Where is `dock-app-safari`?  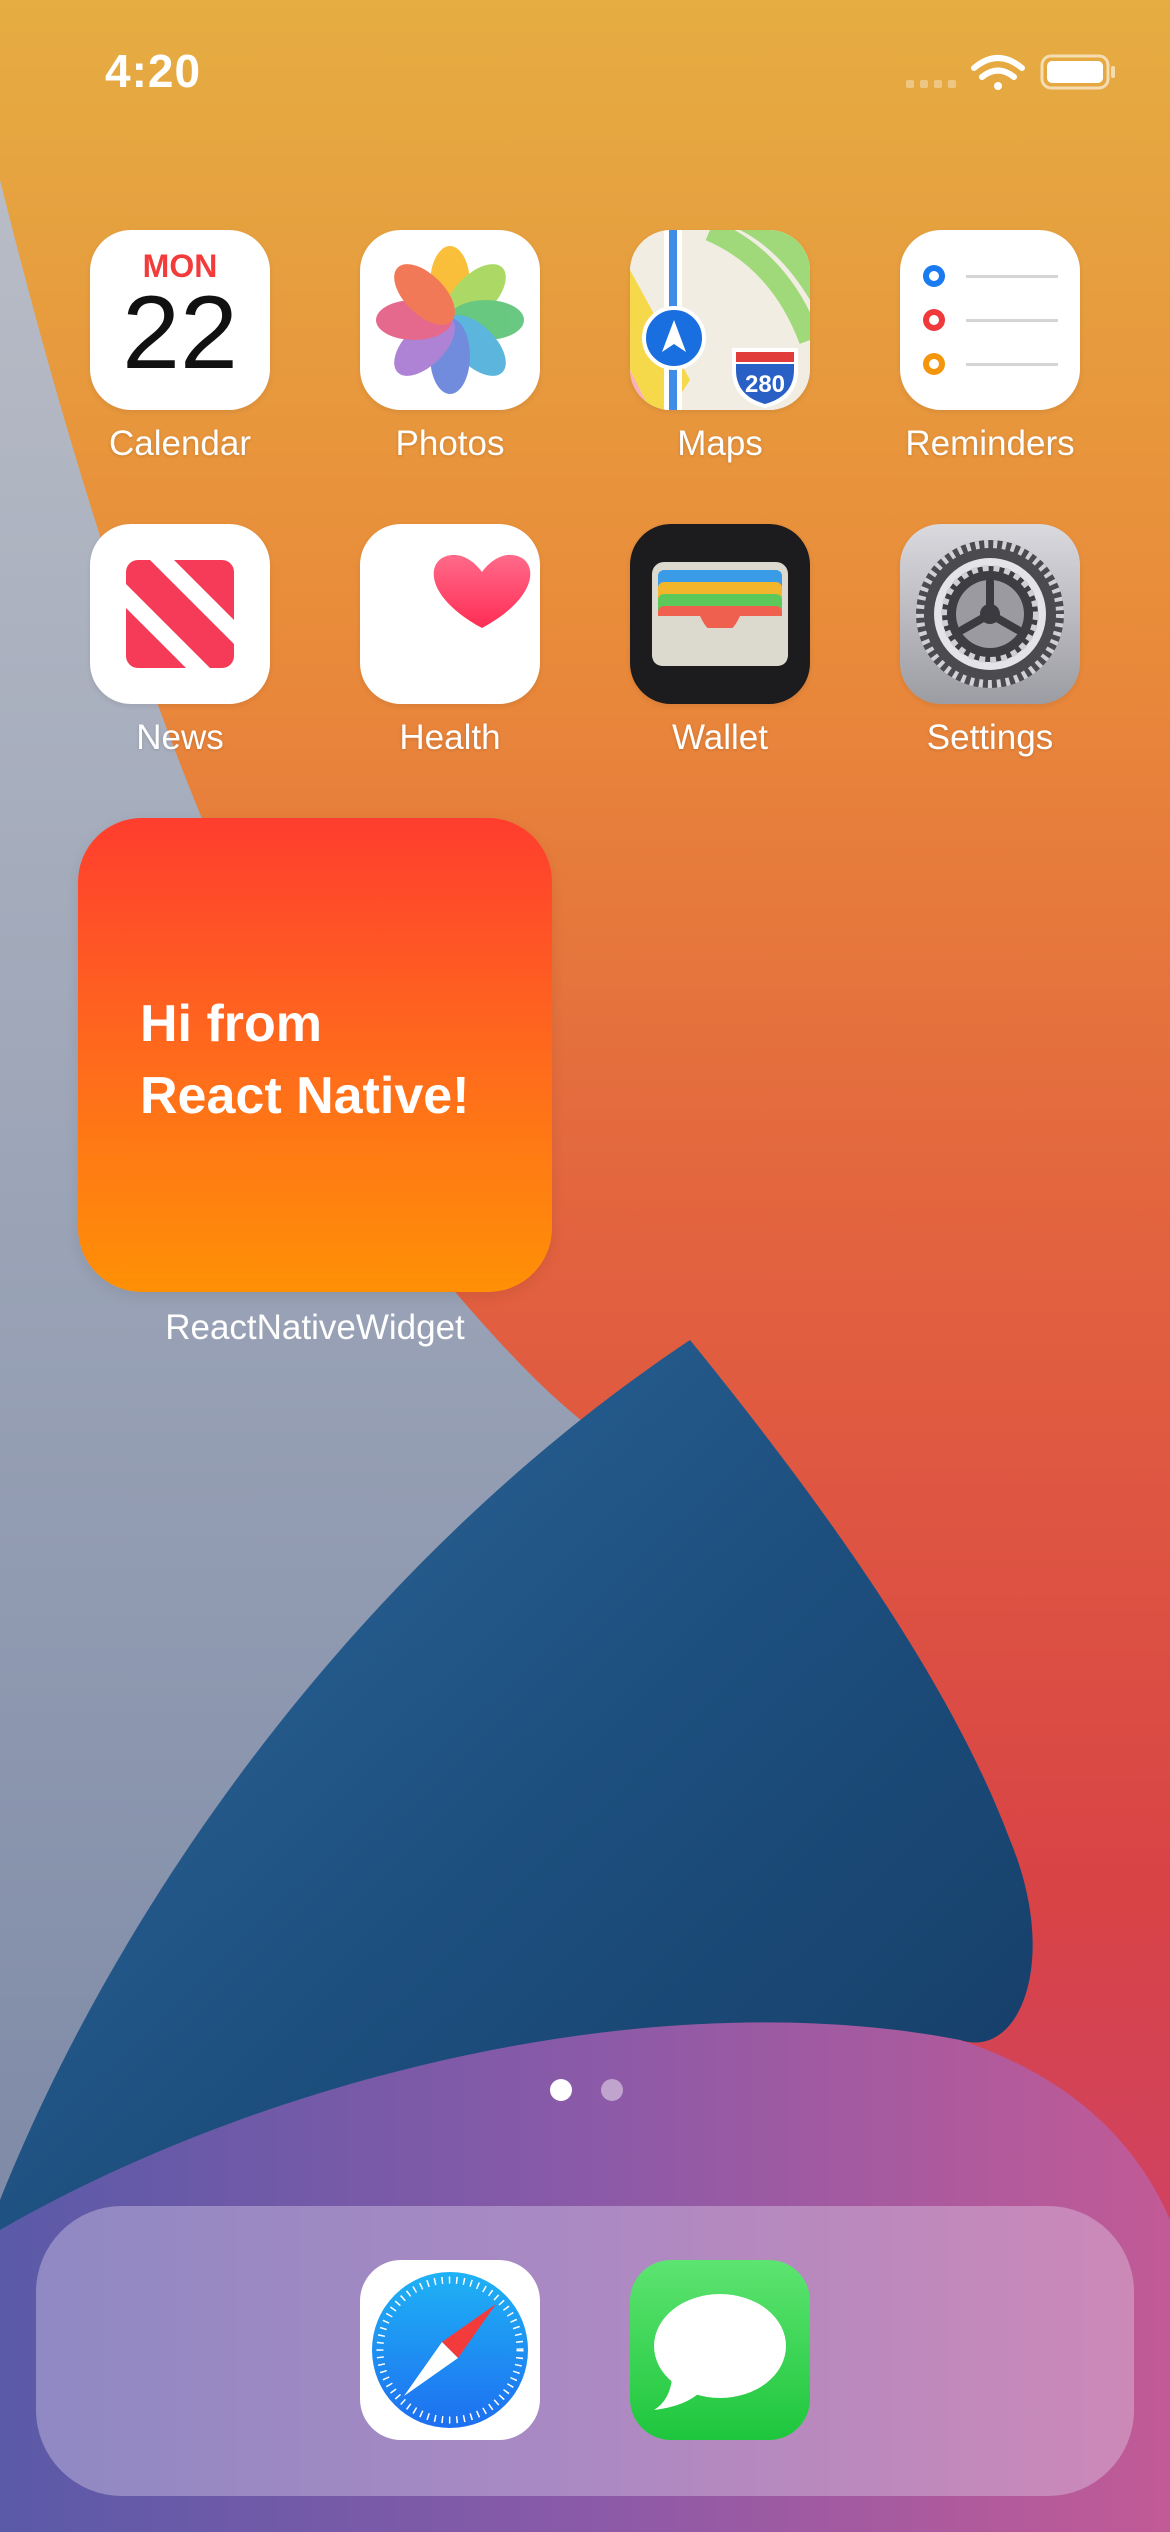
dock-app-safari is located at coordinates (450, 2350).